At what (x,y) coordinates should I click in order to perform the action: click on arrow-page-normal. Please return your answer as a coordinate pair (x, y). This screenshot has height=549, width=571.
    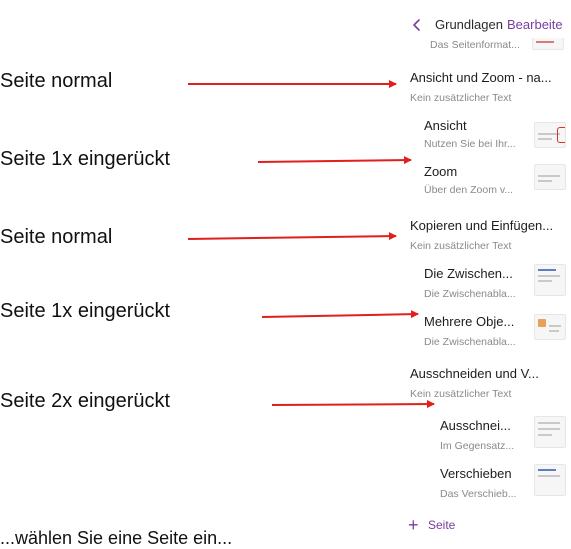
    Looking at the image, I should click on (292, 236).